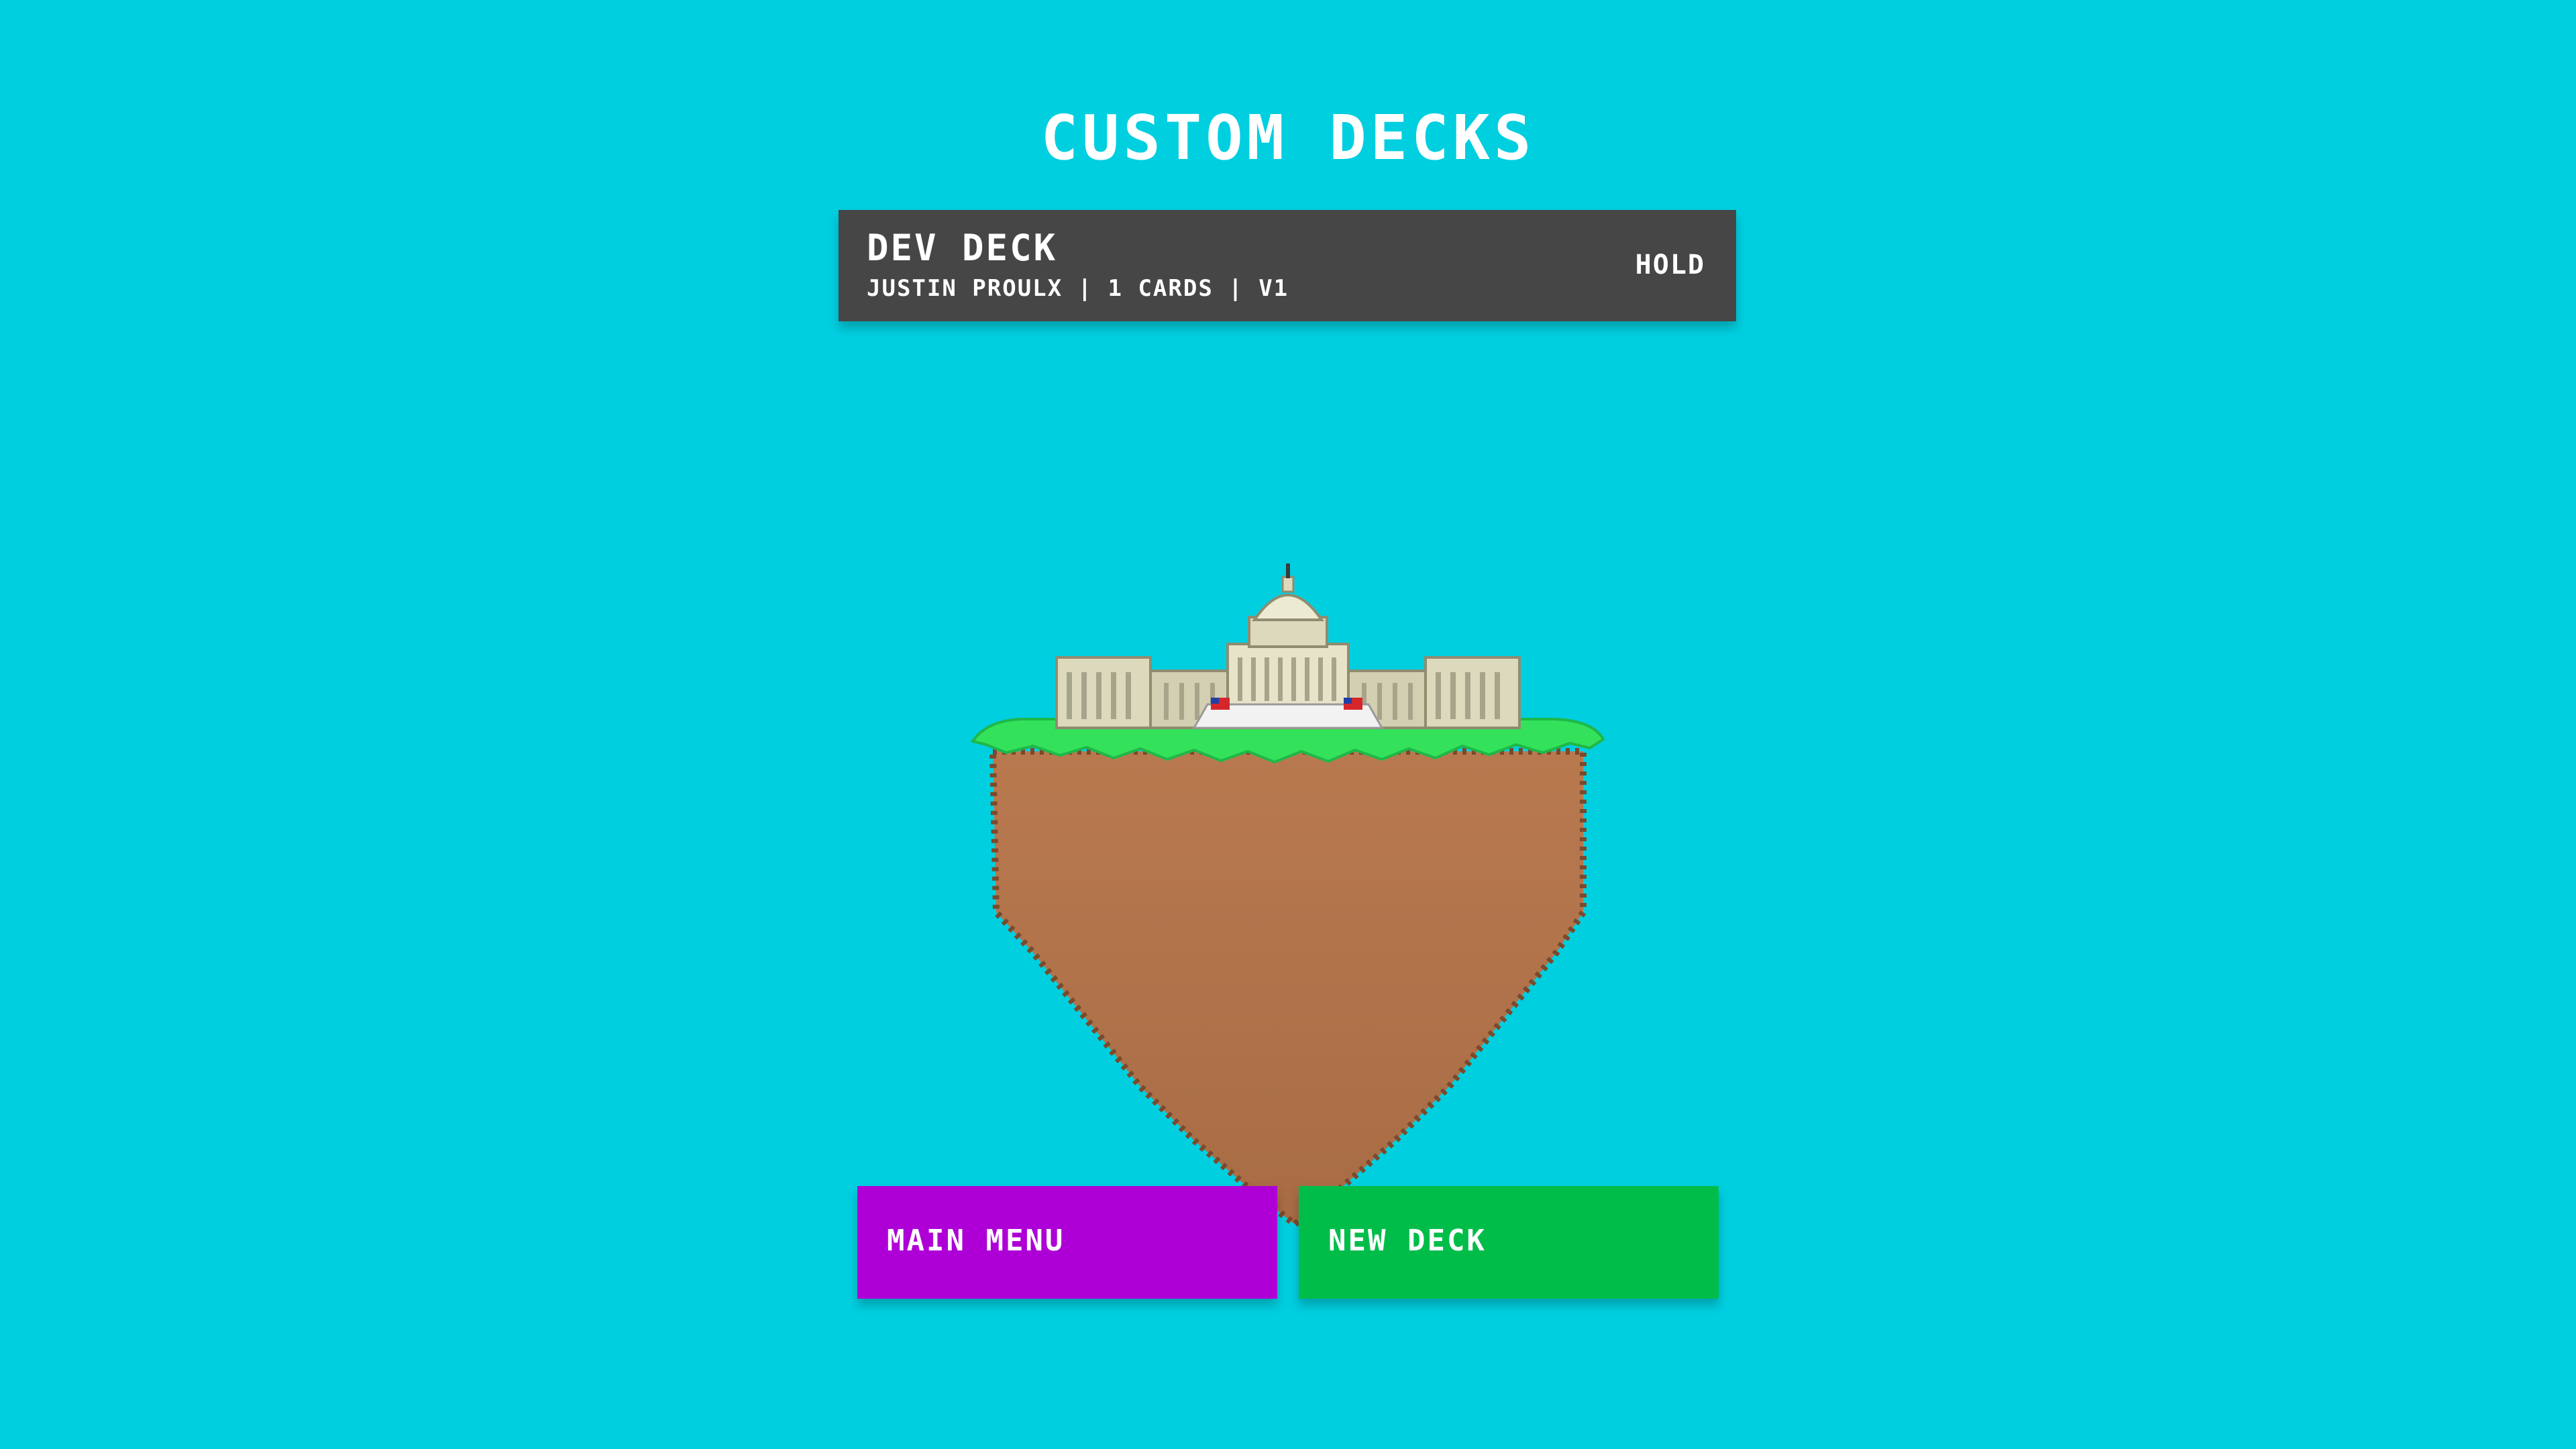 This screenshot has height=1449, width=2576. I want to click on deck-meta: JUSTIN PROULX | 1 CARDS | V1, so click(1078, 288).